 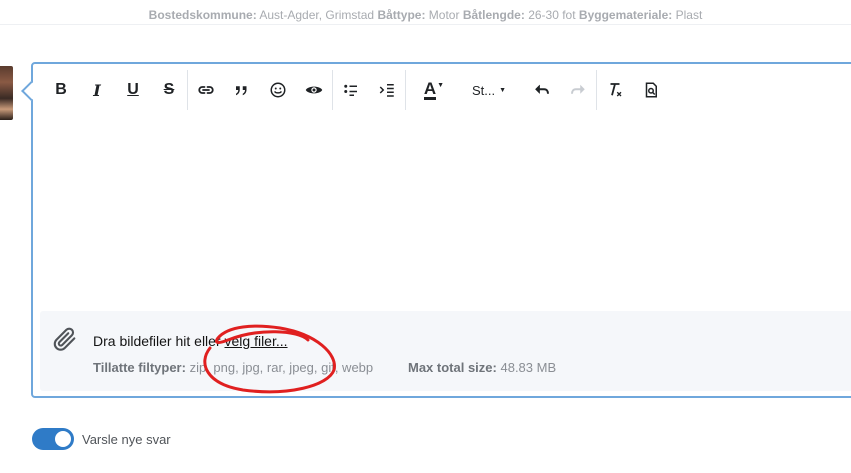 I want to click on smiley-icon, so click(x=278, y=90).